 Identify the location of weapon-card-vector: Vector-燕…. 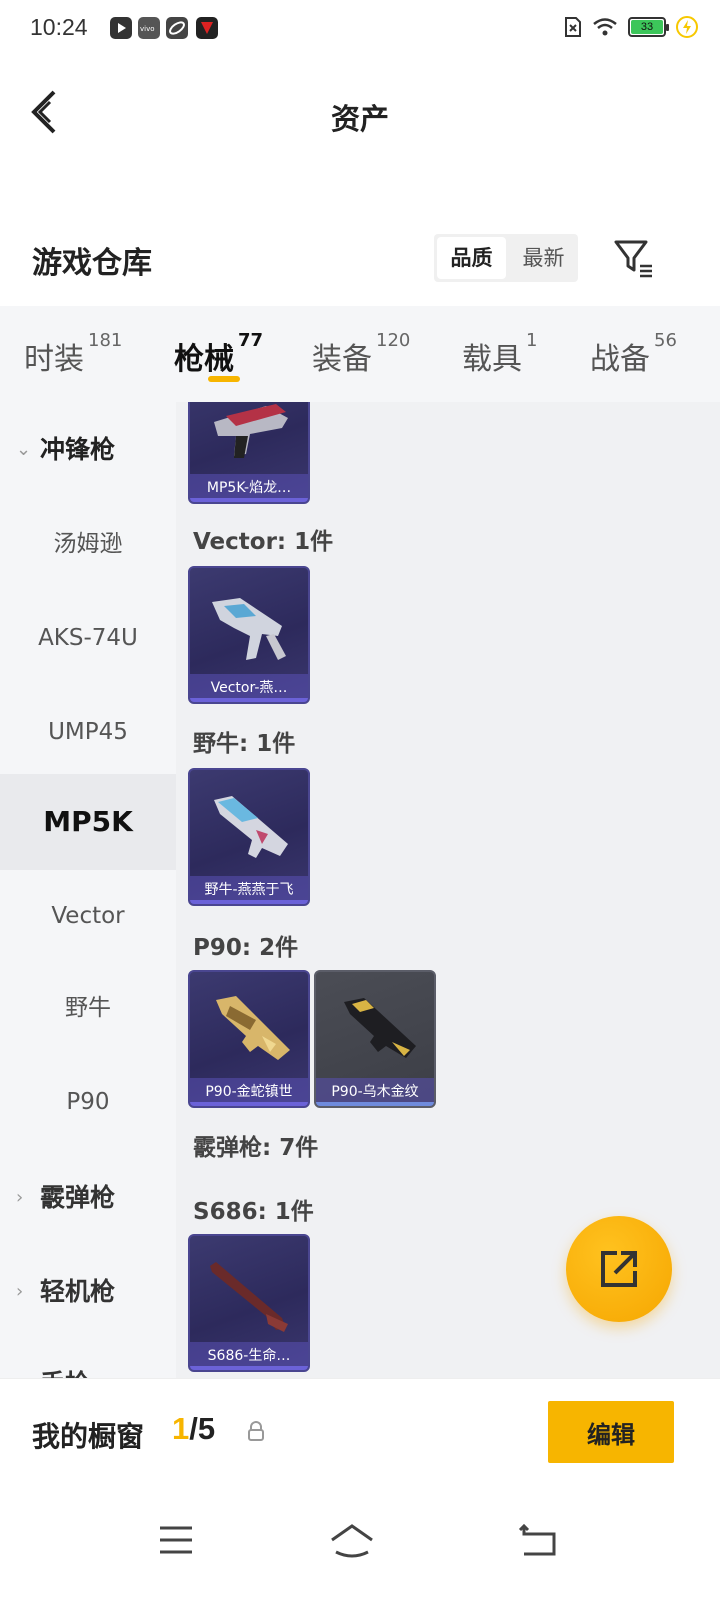
(249, 635).